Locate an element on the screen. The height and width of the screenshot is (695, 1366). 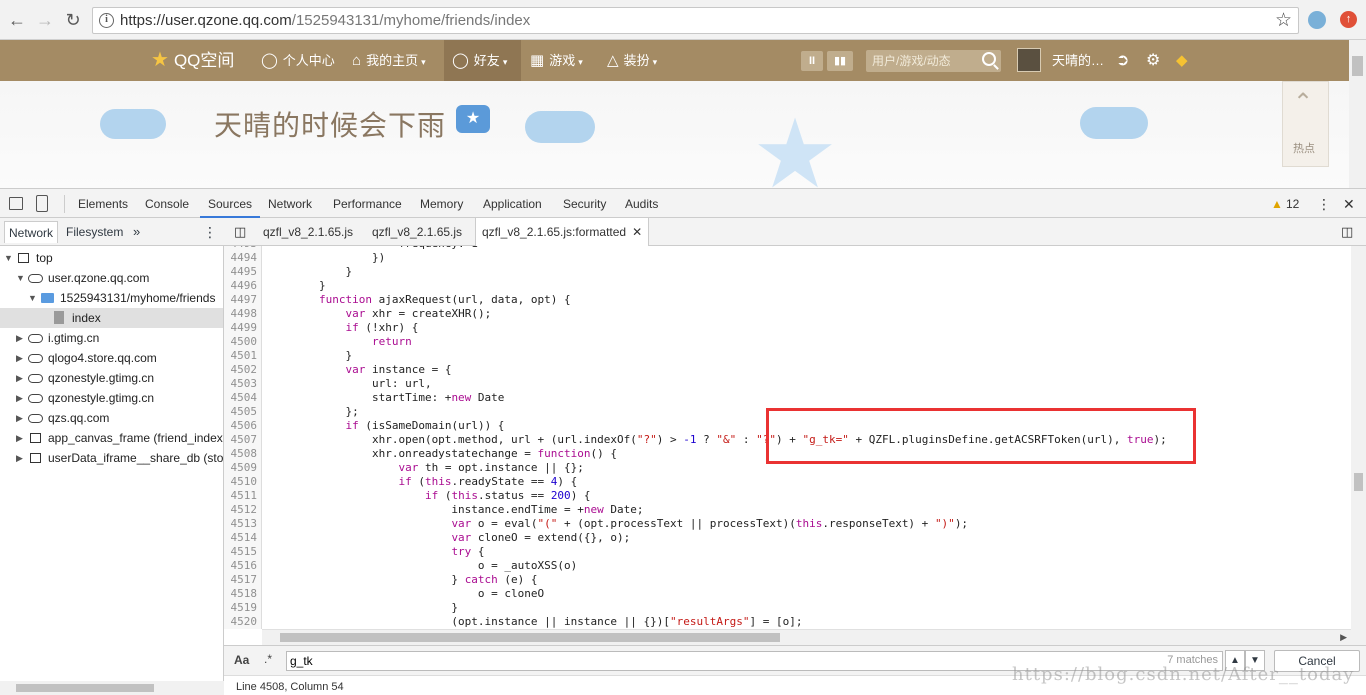
code-line: o = cloneO is located at coordinates (806, 594).